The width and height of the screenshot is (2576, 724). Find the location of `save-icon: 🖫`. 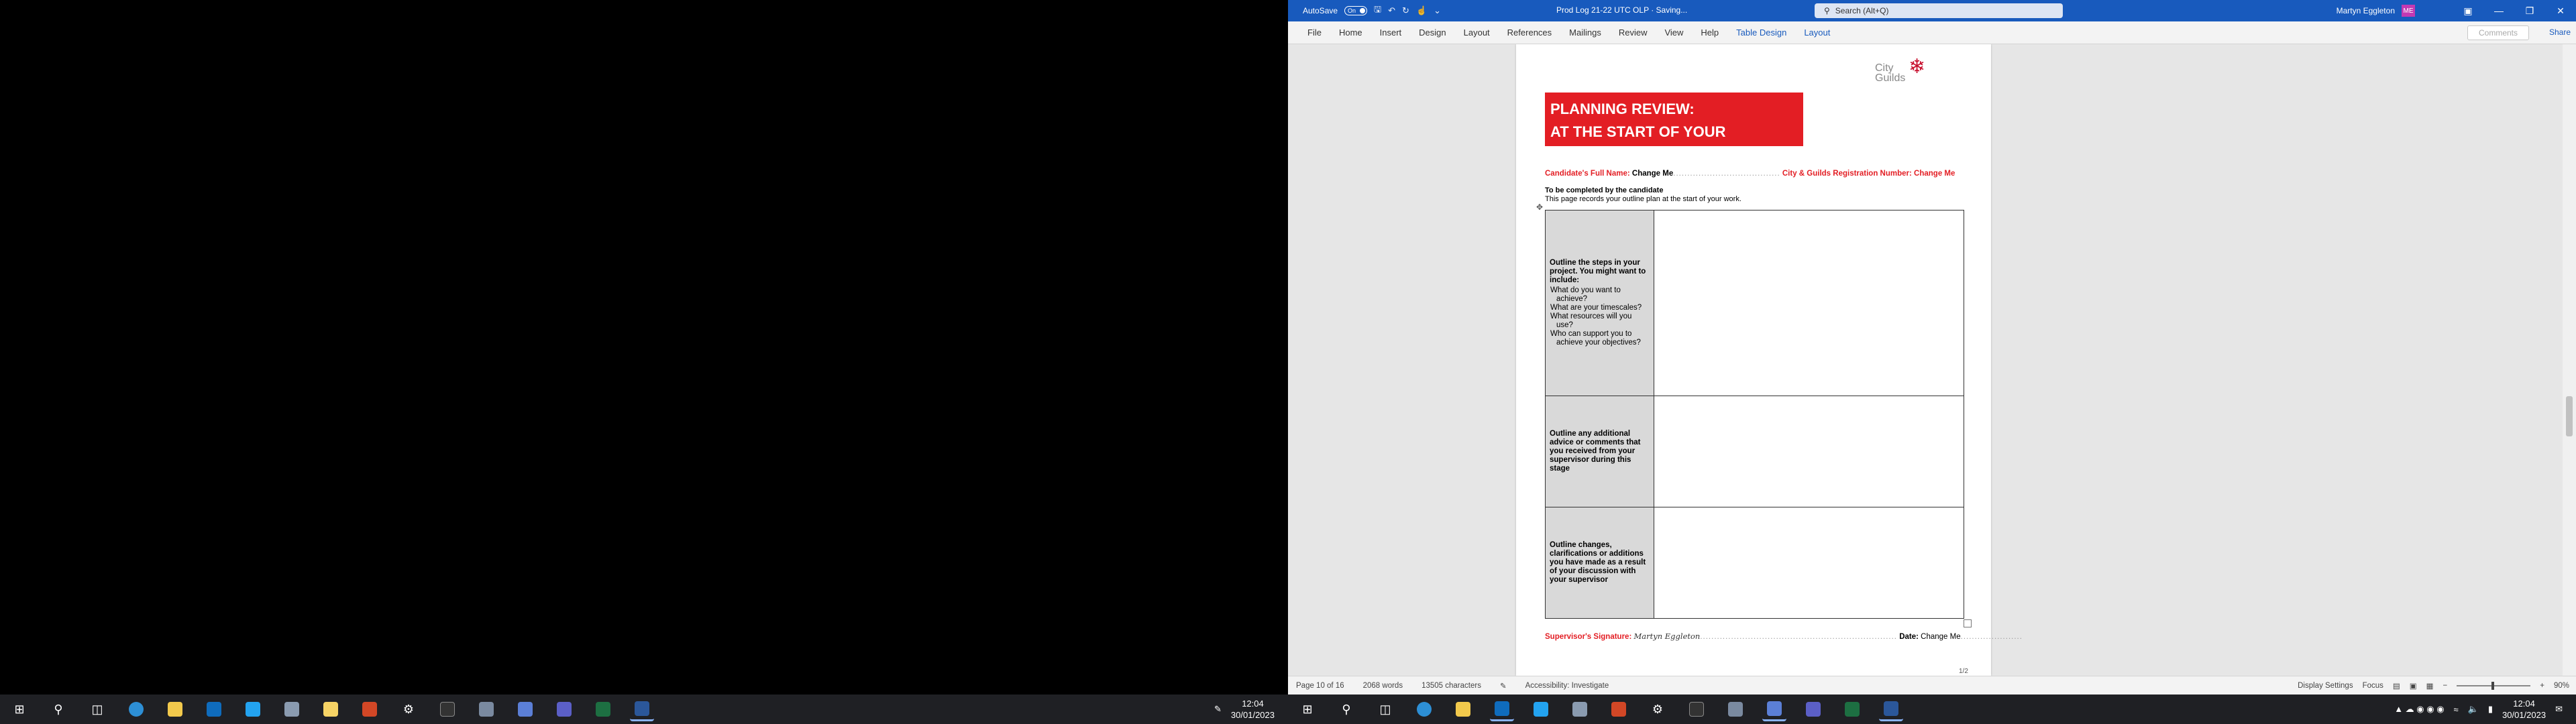

save-icon: 🖫 is located at coordinates (1377, 10).